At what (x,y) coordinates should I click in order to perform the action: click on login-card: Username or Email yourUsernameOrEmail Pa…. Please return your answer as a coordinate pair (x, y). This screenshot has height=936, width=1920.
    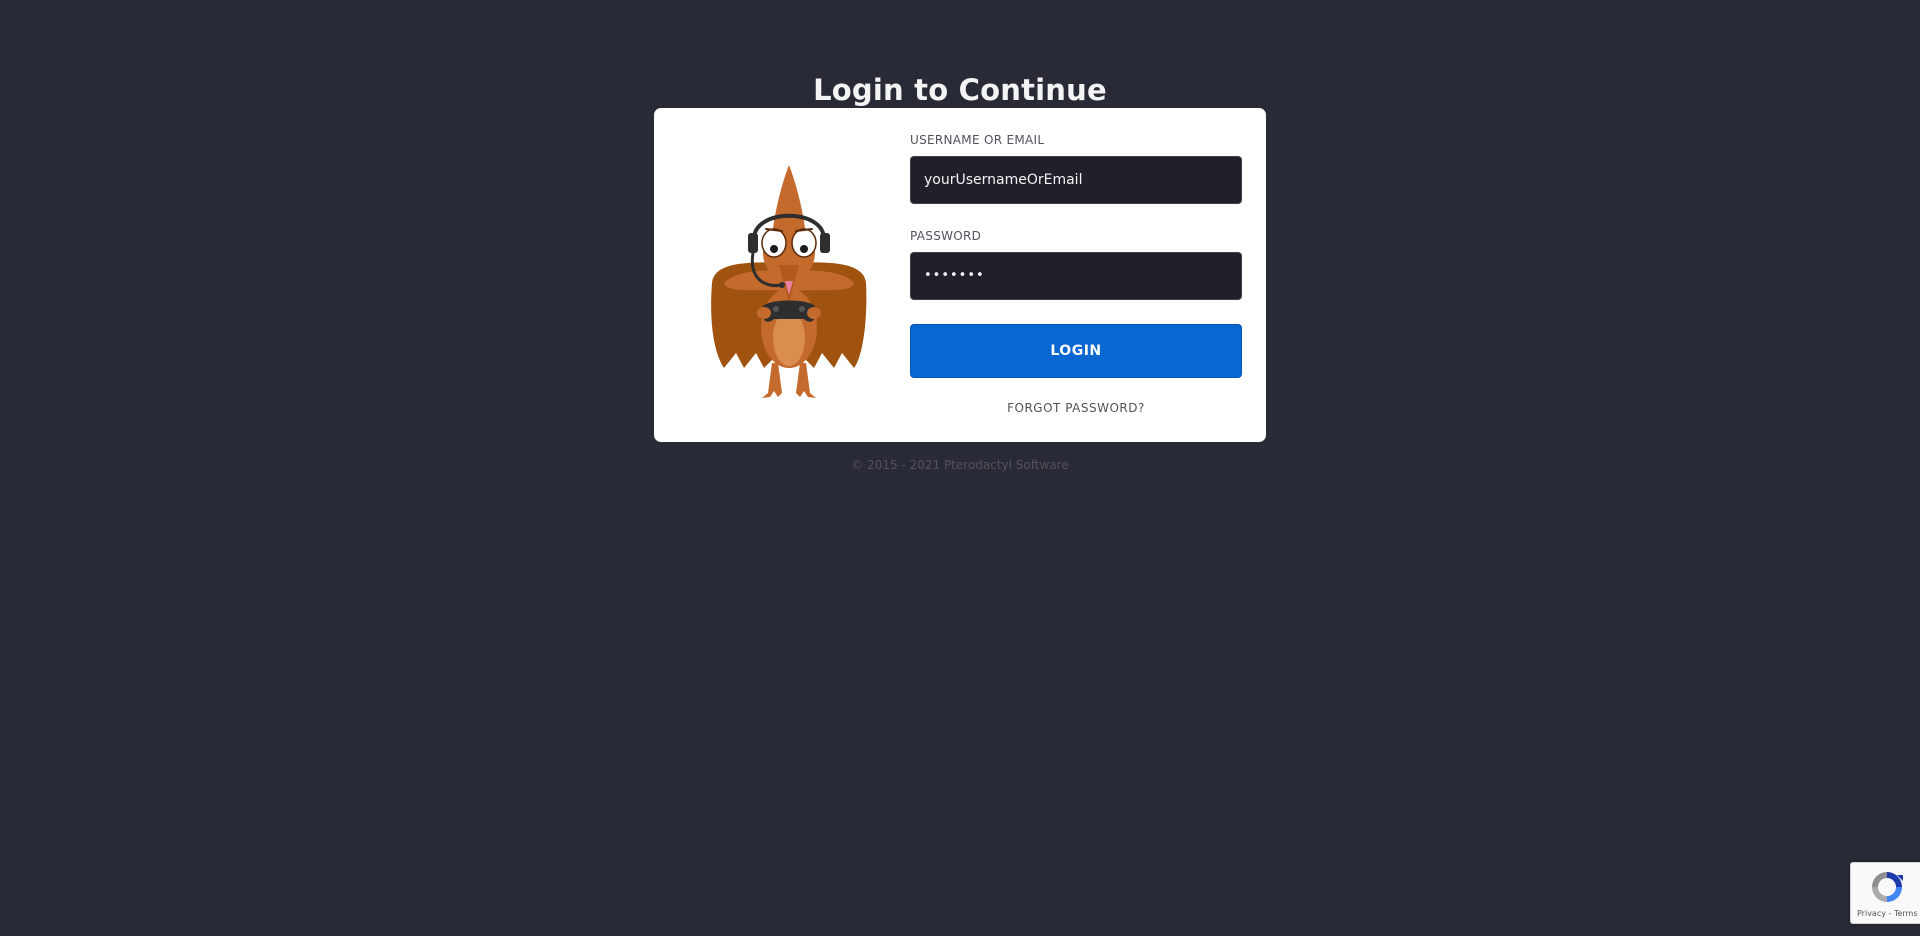
    Looking at the image, I should click on (960, 275).